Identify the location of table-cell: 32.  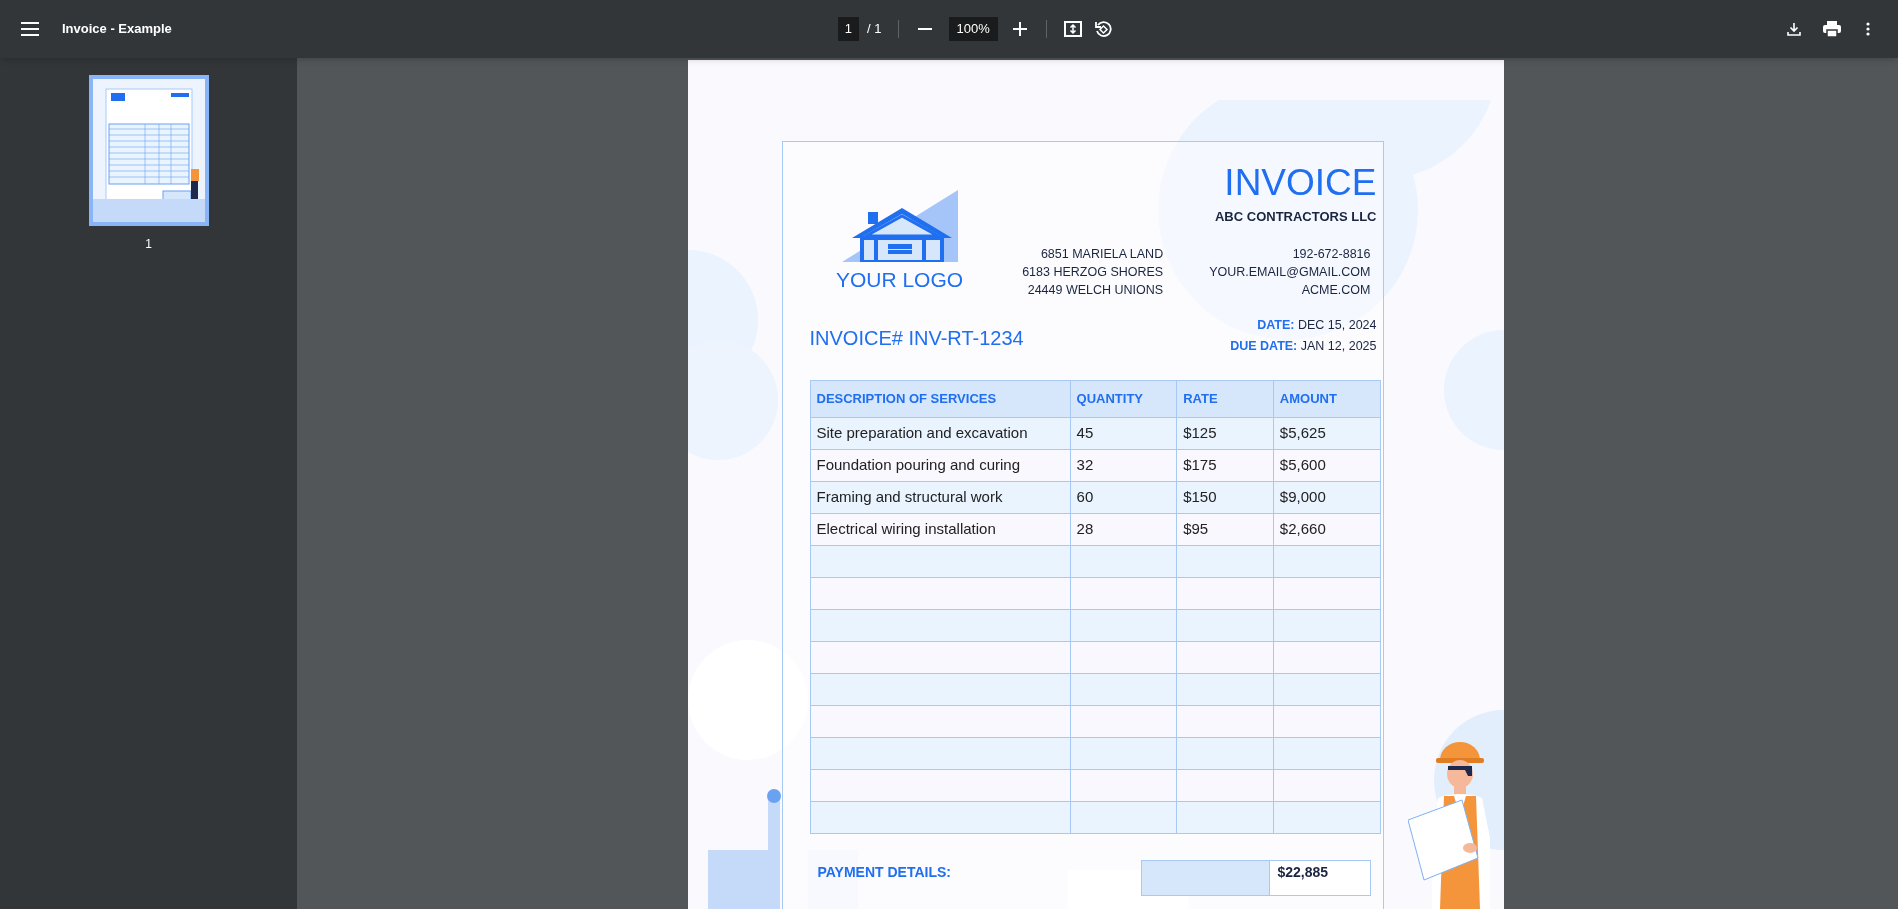
(1123, 465).